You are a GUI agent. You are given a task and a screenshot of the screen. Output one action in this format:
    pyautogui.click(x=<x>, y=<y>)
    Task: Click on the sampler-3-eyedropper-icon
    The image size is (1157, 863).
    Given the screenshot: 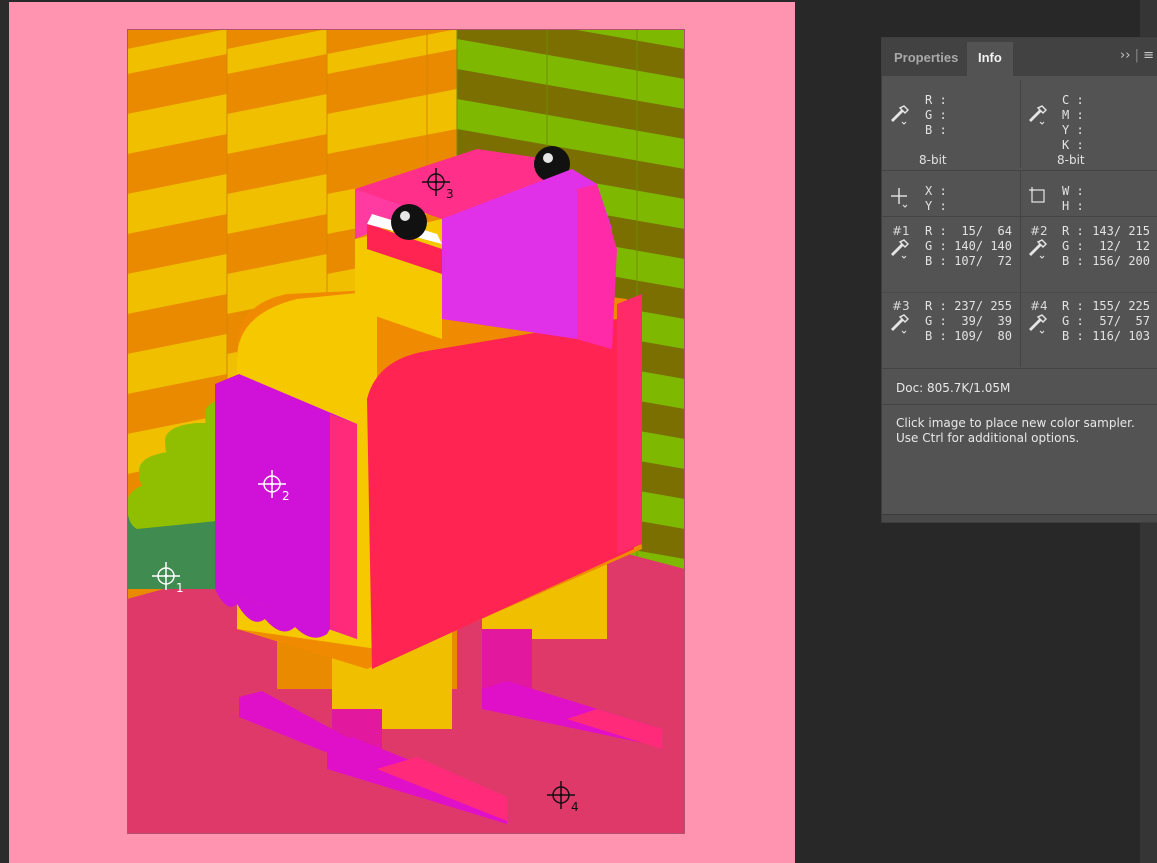 What is the action you would take?
    pyautogui.click(x=900, y=324)
    